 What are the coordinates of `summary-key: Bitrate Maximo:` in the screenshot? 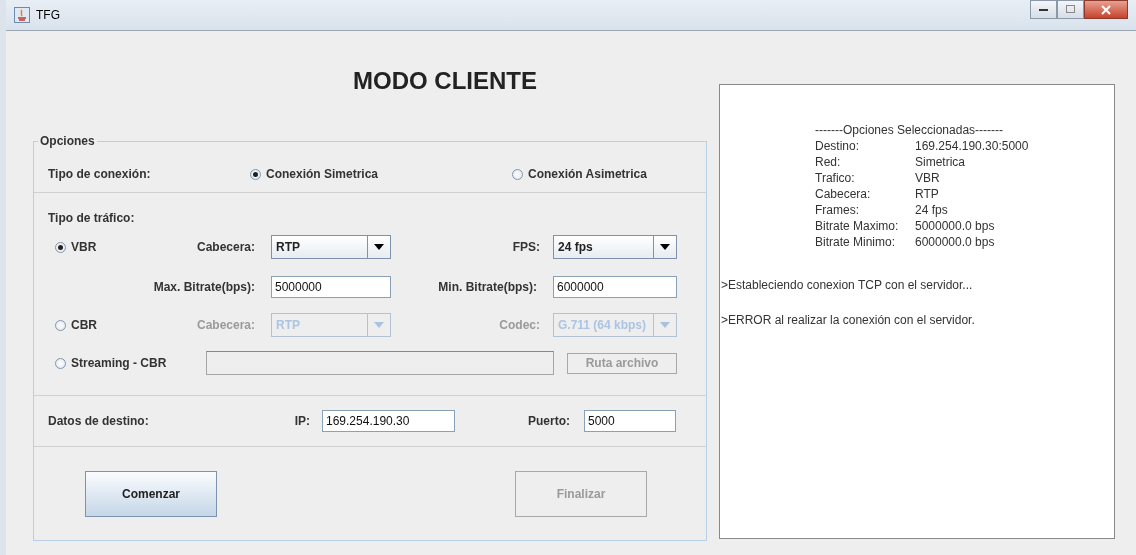 It's located at (865, 227).